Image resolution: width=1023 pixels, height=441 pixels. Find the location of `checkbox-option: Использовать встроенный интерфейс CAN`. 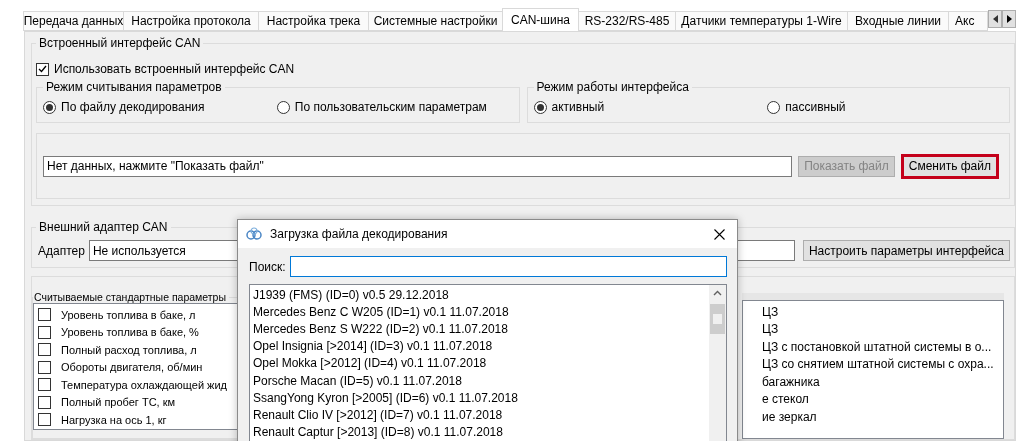

checkbox-option: Использовать встроенный интерфейс CAN is located at coordinates (523, 69).